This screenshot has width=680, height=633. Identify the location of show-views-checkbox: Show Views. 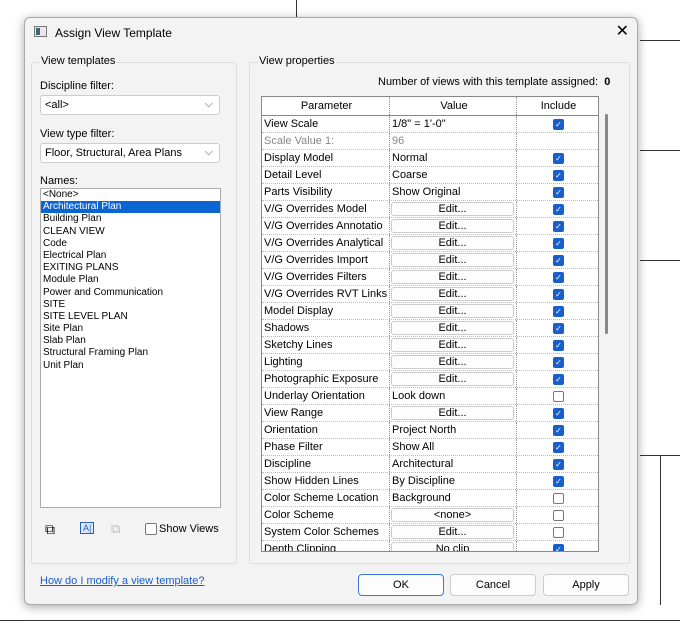
(182, 529).